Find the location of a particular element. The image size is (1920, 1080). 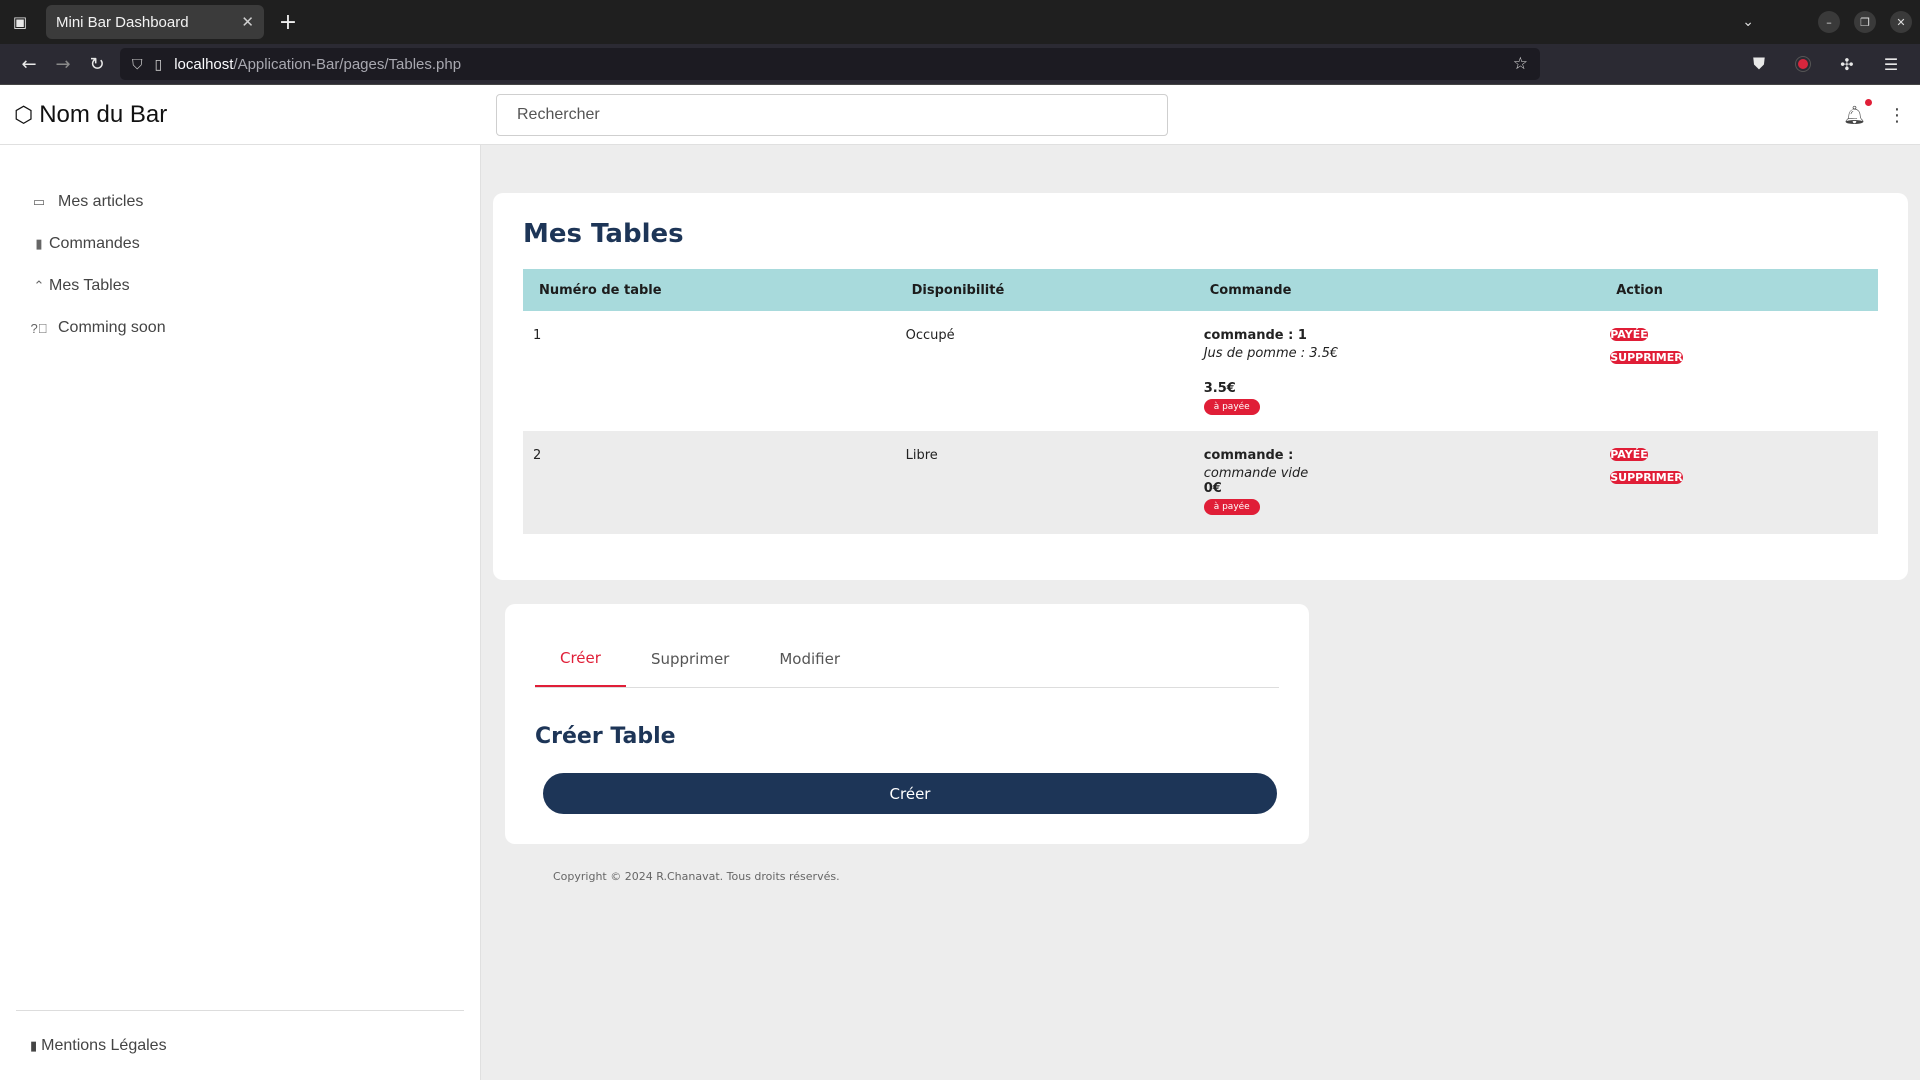

bell-icon: 🔔︎ is located at coordinates (1857, 112).